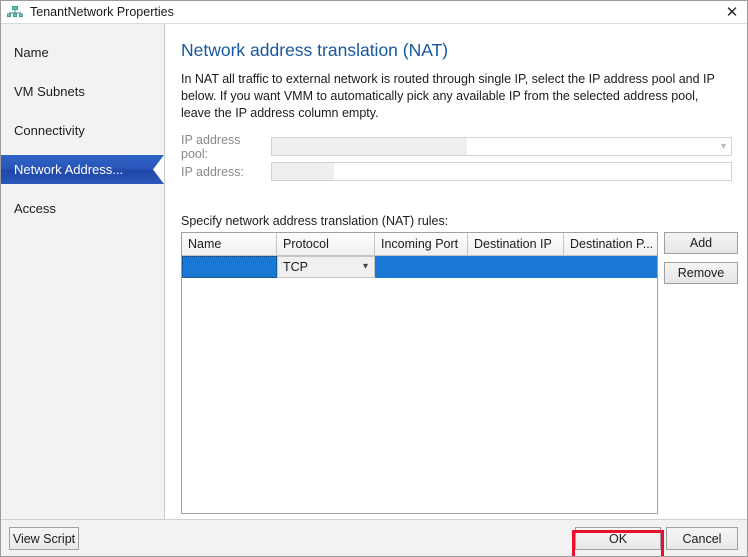 The width and height of the screenshot is (748, 557). What do you see at coordinates (374, 537) in the screenshot?
I see `dialog-footer: View Script OK Cancel` at bounding box center [374, 537].